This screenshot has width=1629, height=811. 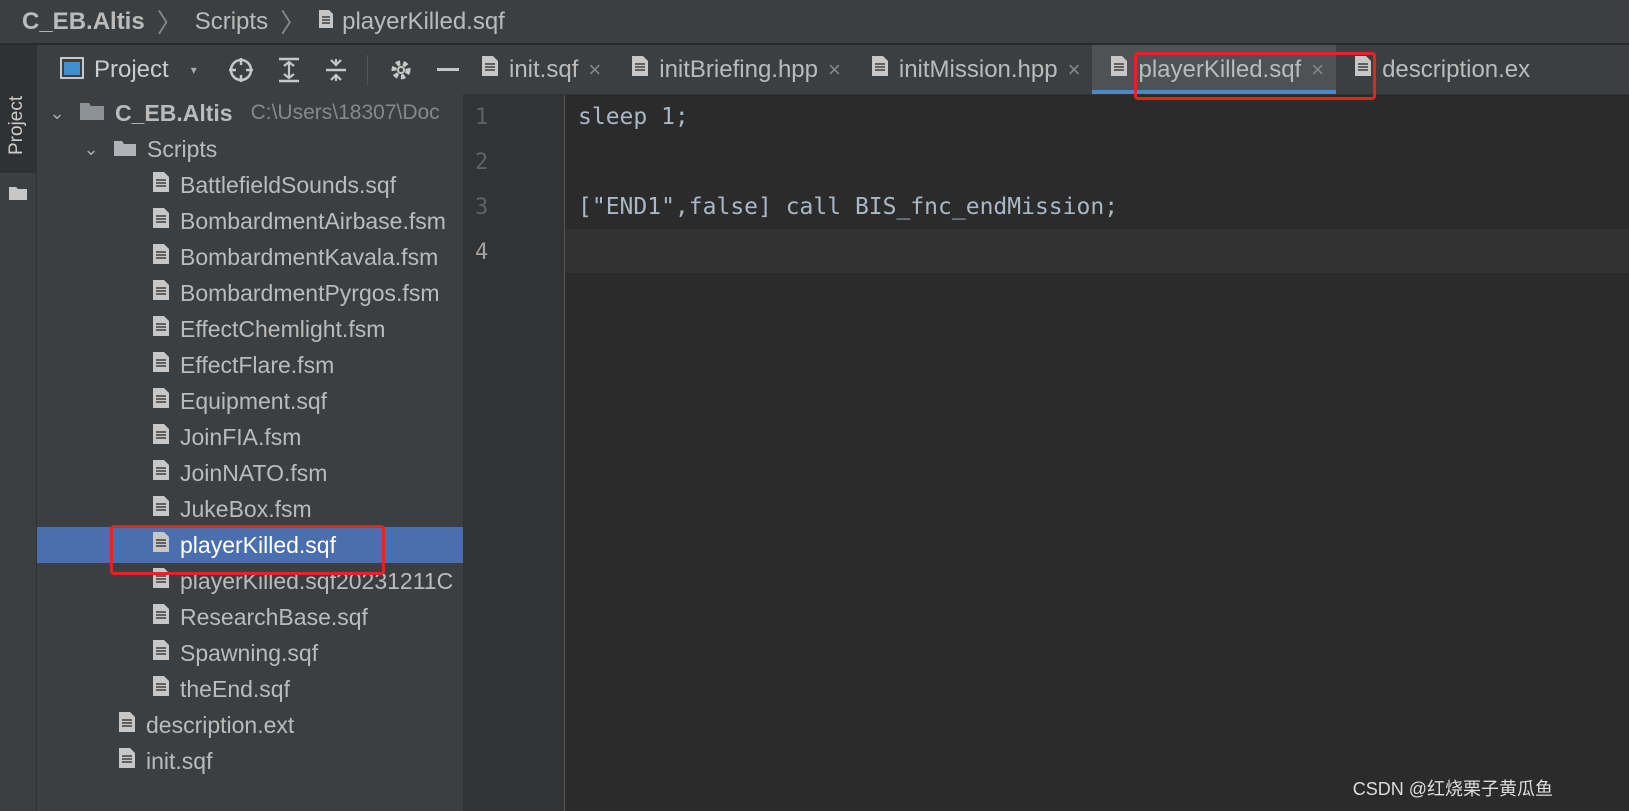 What do you see at coordinates (814, 22) in the screenshot?
I see `breadcrumb: C_EB.Altis 〉 Scripts 〉 playerKilled.sqf` at bounding box center [814, 22].